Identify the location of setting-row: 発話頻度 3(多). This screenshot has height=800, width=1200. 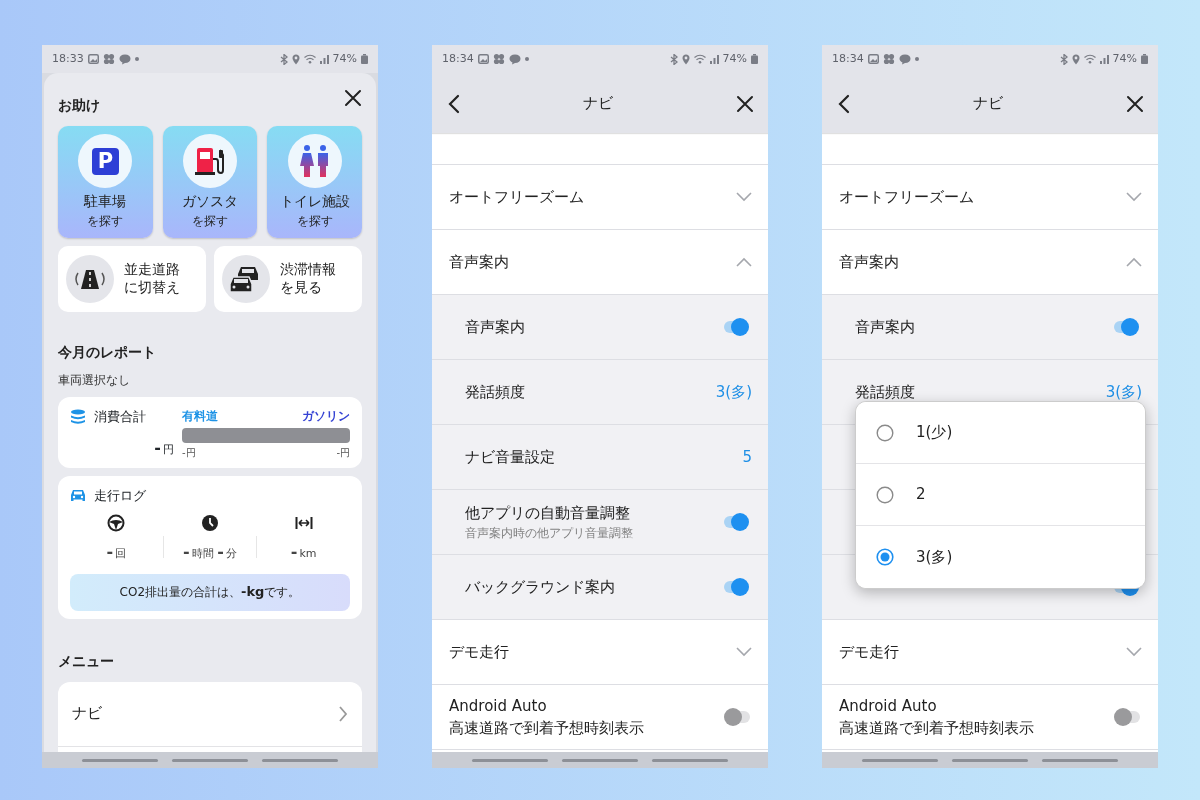
(600, 392).